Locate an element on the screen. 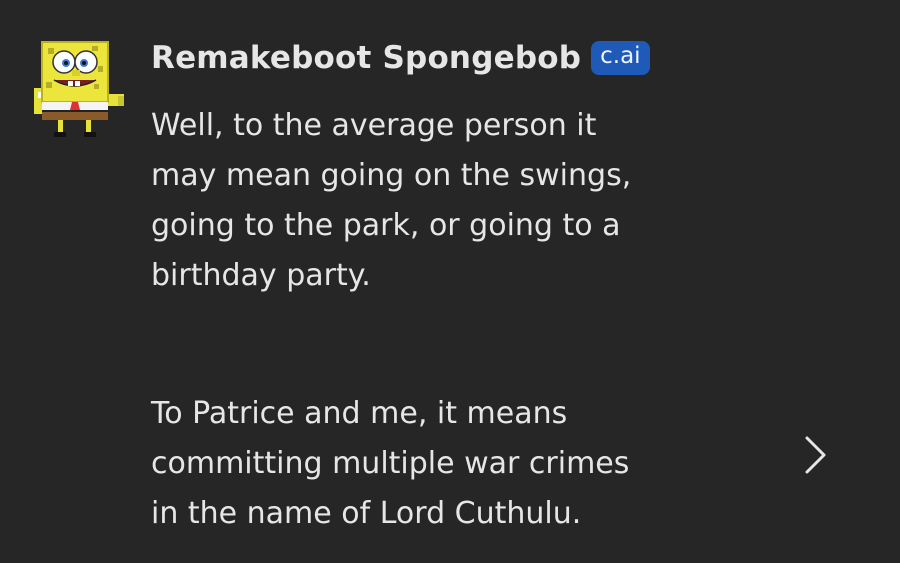 The width and height of the screenshot is (900, 563). next-response-button is located at coordinates (815, 455).